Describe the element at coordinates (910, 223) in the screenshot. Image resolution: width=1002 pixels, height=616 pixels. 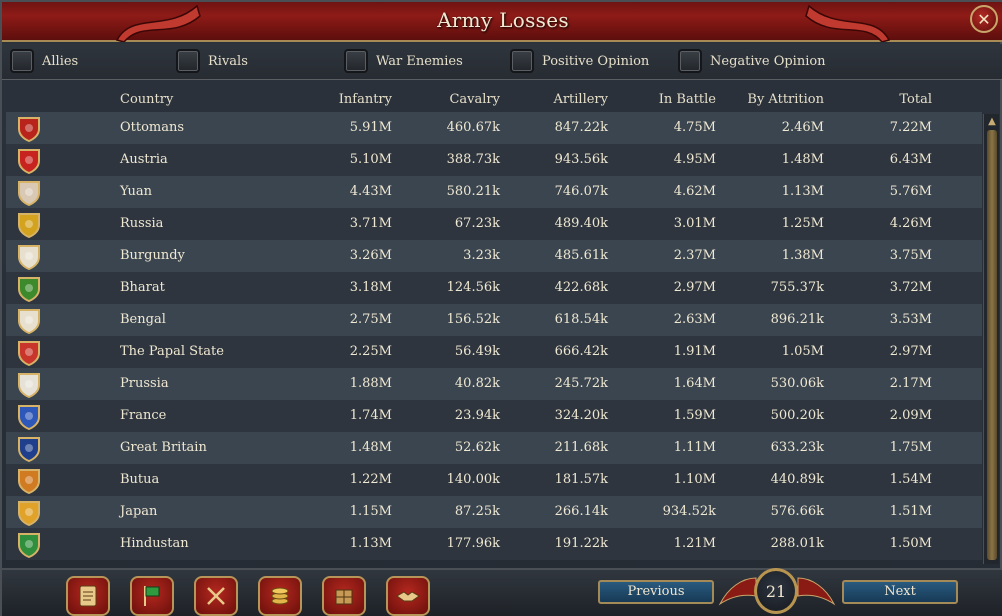
I see `total-value: 4.26M` at that location.